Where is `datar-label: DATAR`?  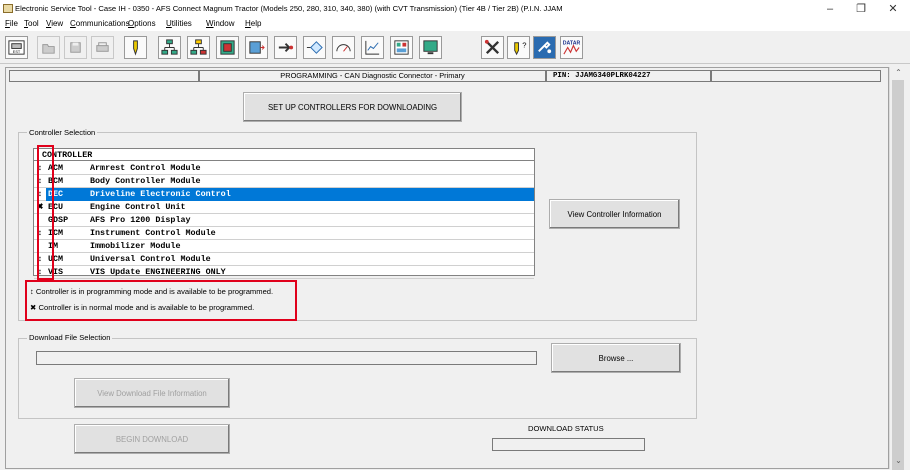
datar-label: DATAR is located at coordinates (572, 44).